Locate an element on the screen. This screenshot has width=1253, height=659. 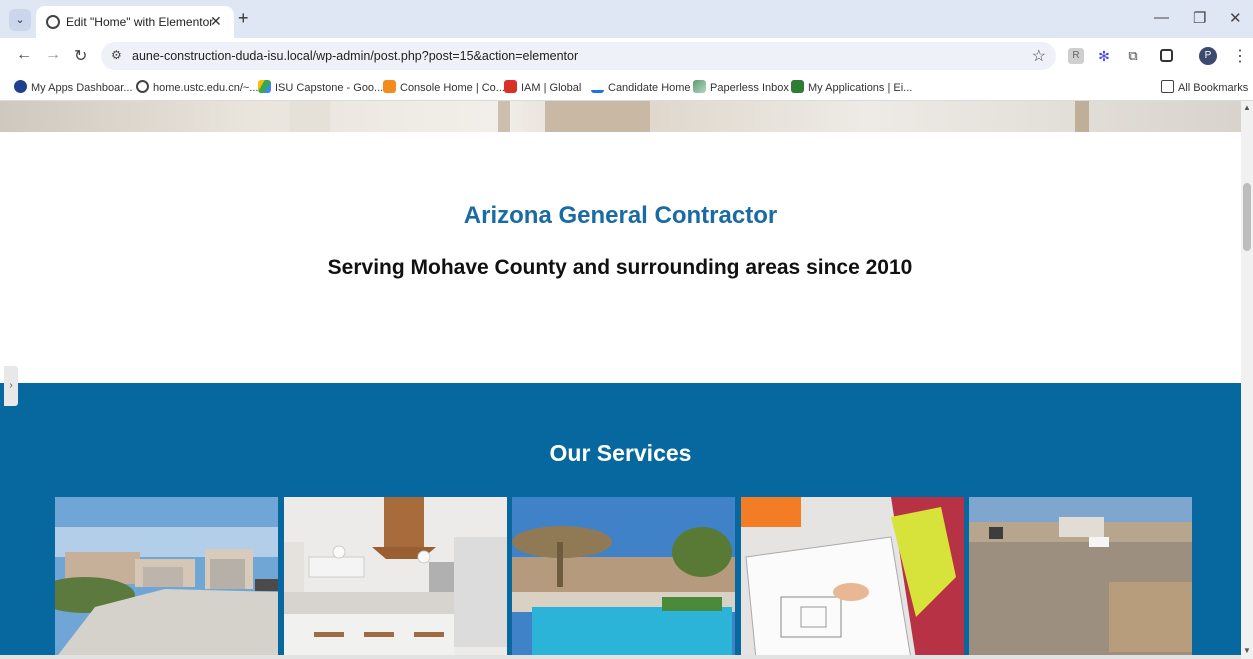
drive-icon is located at coordinates (264, 86).